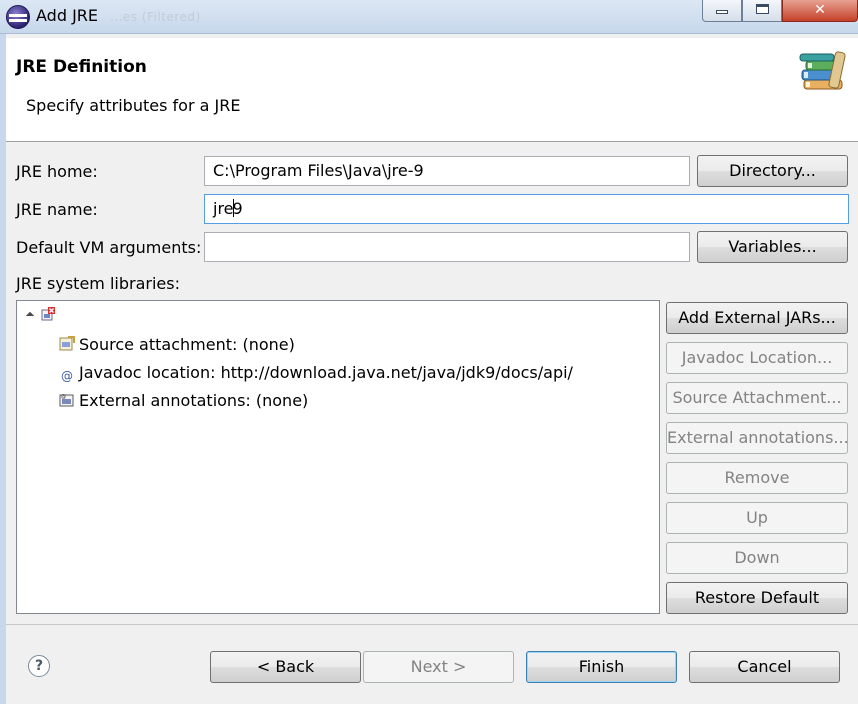 This screenshot has width=858, height=704. Describe the element at coordinates (438, 667) in the screenshot. I see `next-button: Next >` at that location.